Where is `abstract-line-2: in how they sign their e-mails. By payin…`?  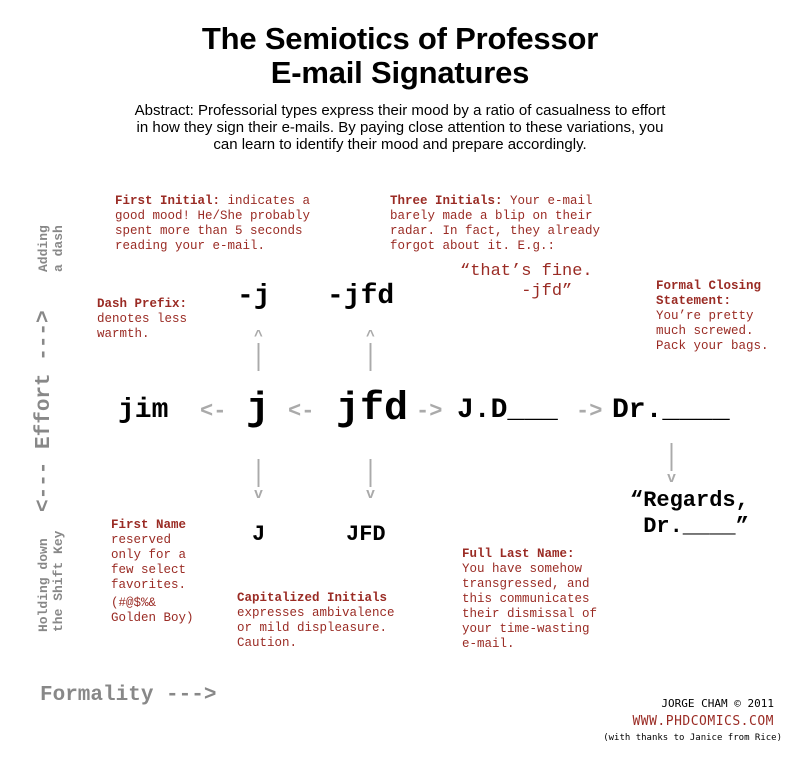 abstract-line-2: in how they sign their e-mails. By payin… is located at coordinates (400, 127).